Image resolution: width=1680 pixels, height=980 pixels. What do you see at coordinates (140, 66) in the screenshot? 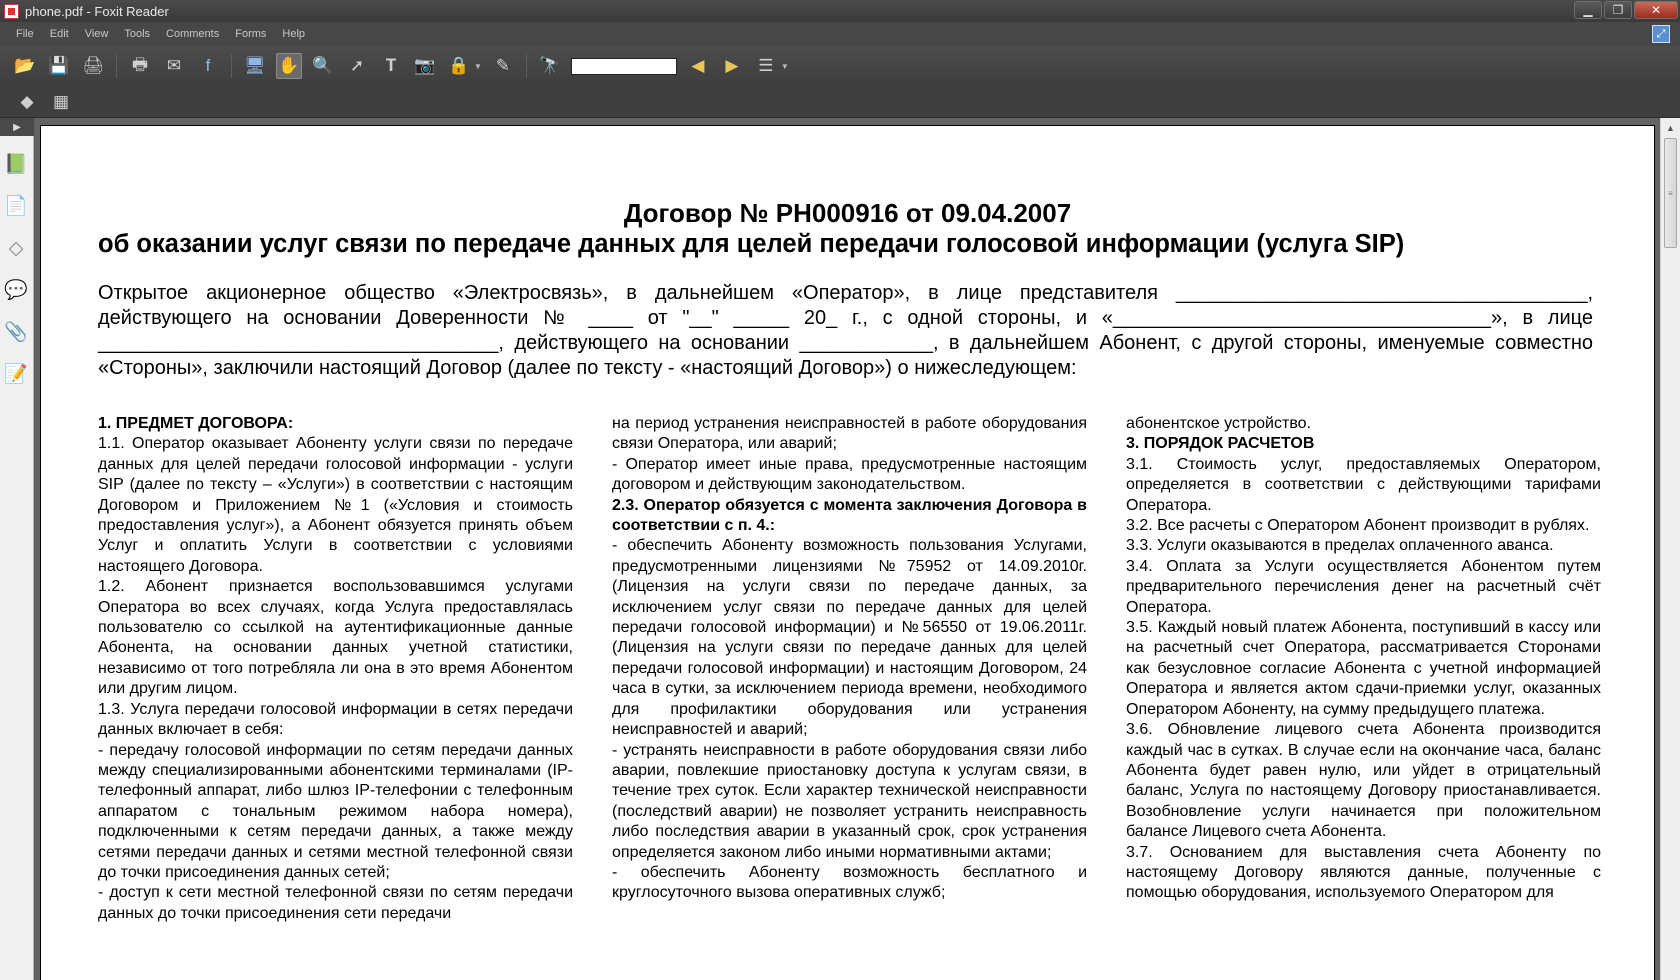
I see `print-icon: 🖶` at bounding box center [140, 66].